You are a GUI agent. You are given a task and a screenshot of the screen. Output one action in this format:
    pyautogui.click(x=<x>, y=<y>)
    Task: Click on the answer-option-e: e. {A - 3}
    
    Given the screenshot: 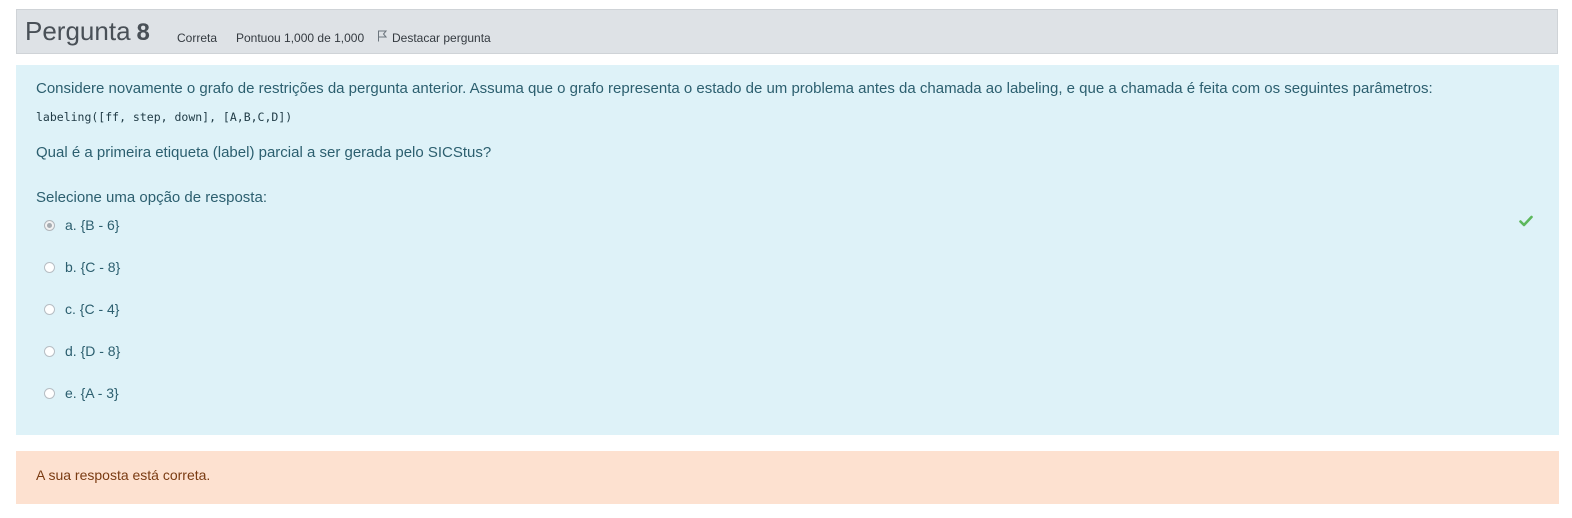 What is the action you would take?
    pyautogui.click(x=81, y=393)
    